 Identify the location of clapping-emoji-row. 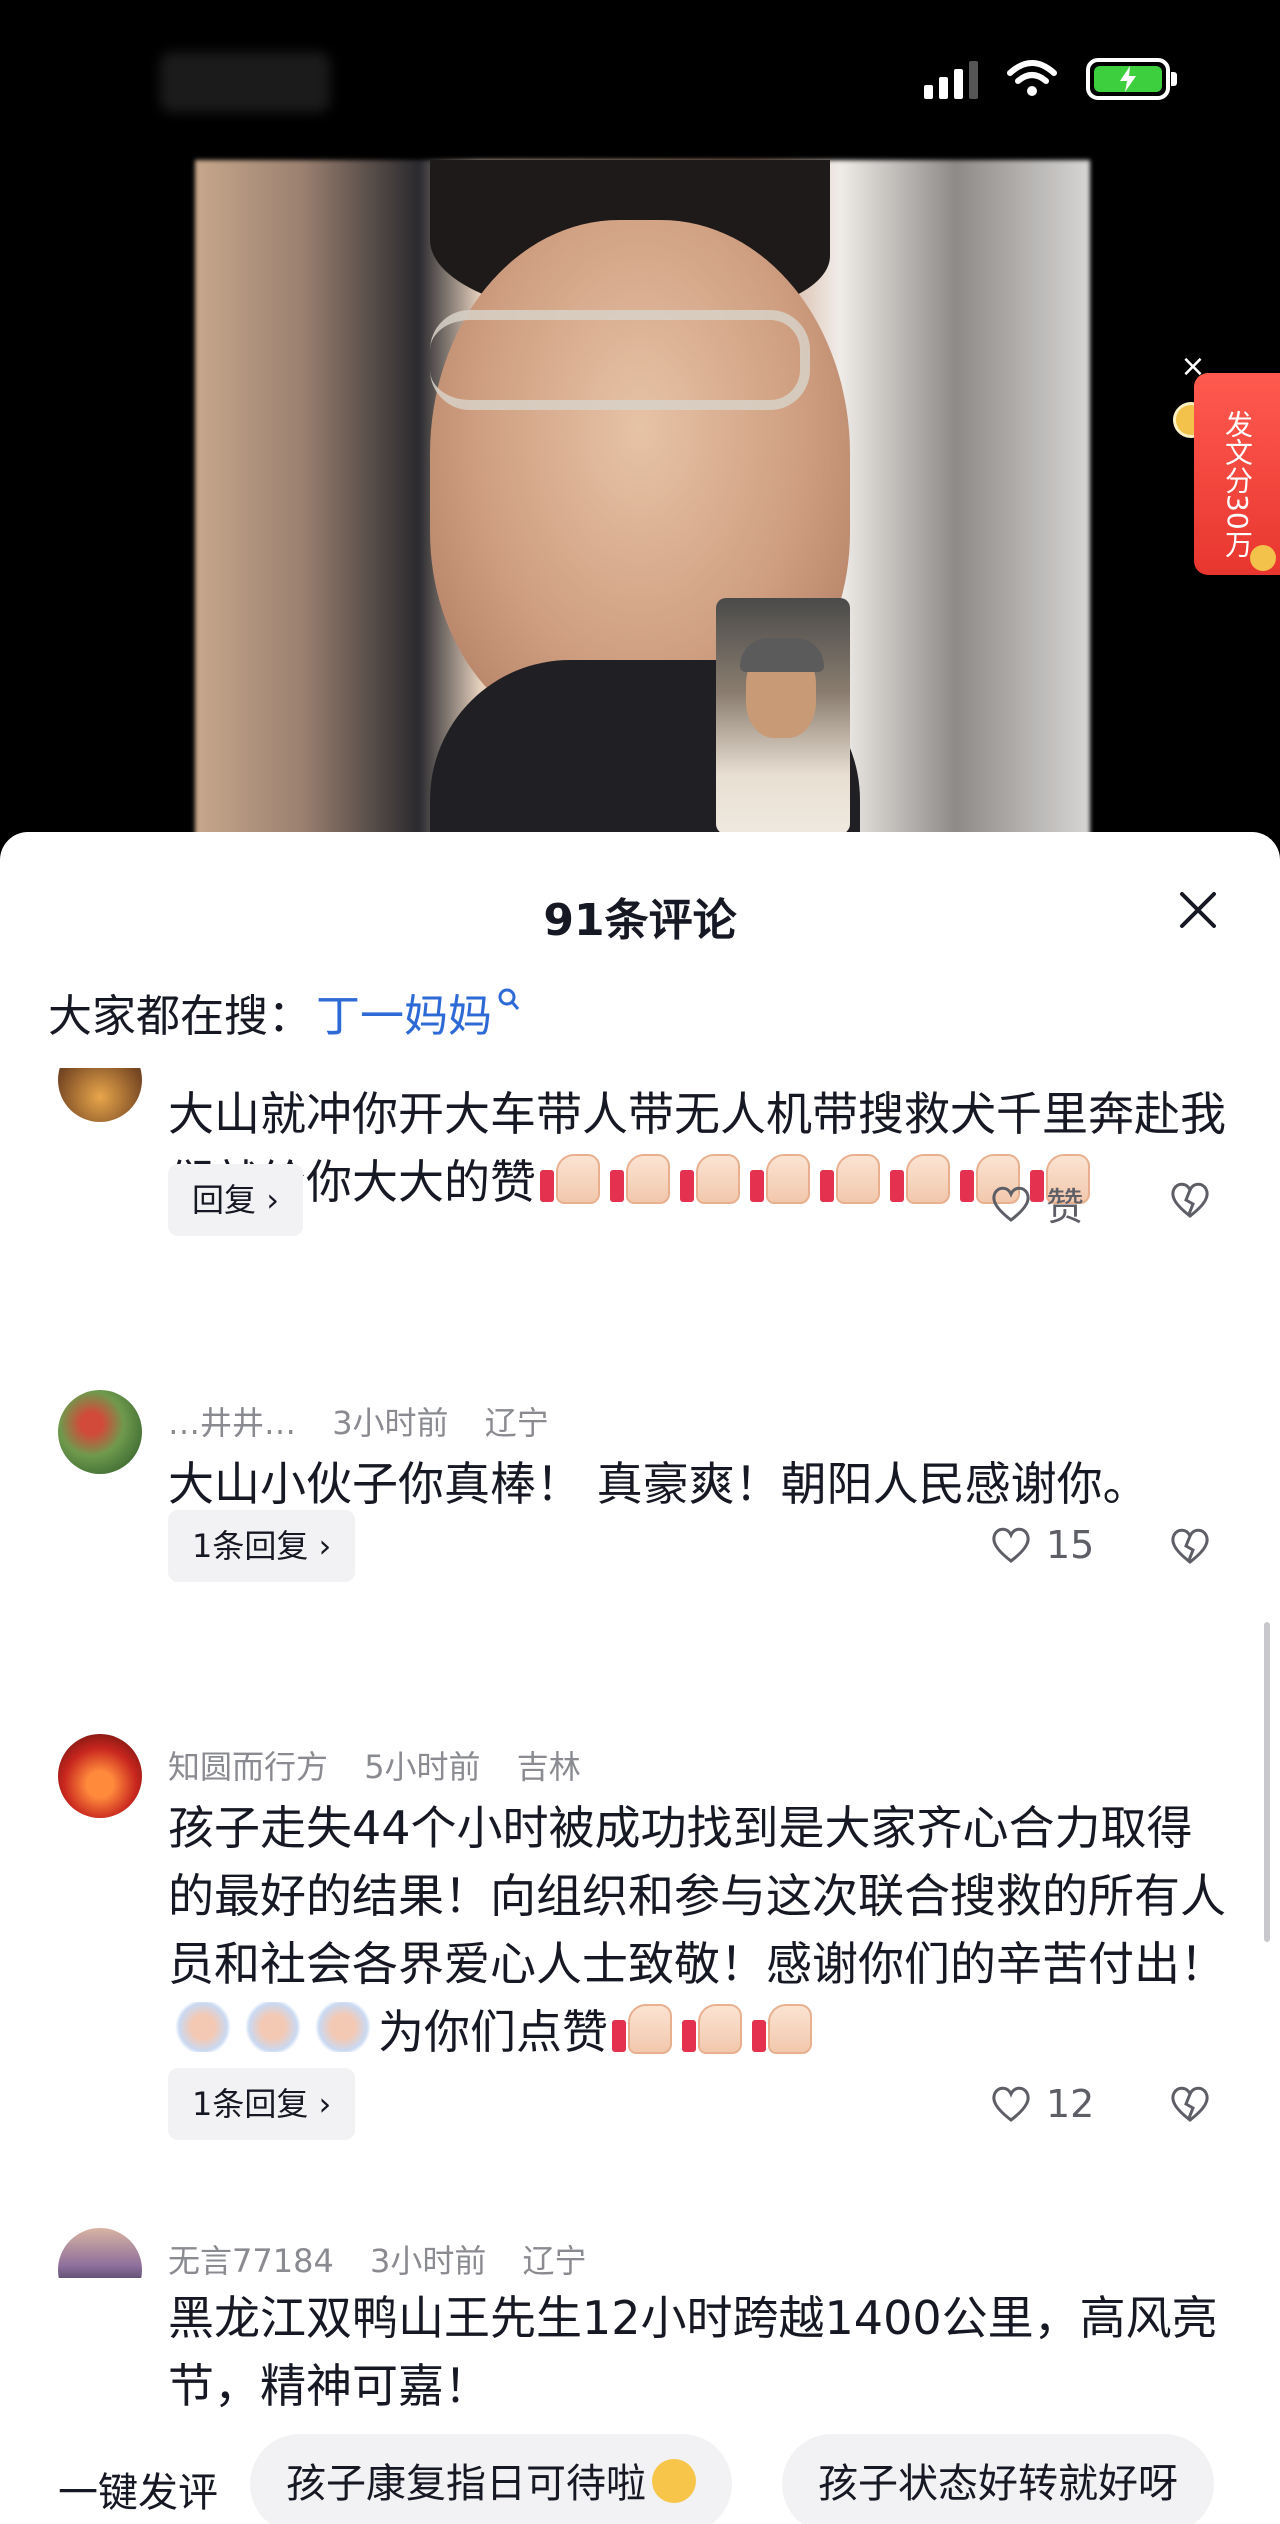
(273, 2030).